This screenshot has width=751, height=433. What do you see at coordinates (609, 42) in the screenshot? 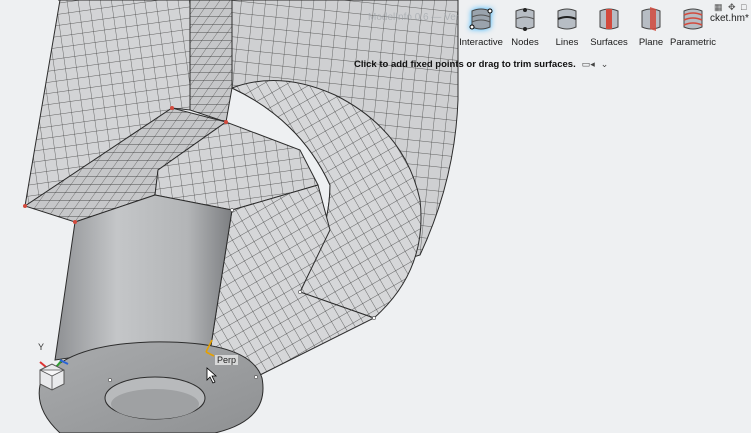
I see `tool-label: Surfaces` at bounding box center [609, 42].